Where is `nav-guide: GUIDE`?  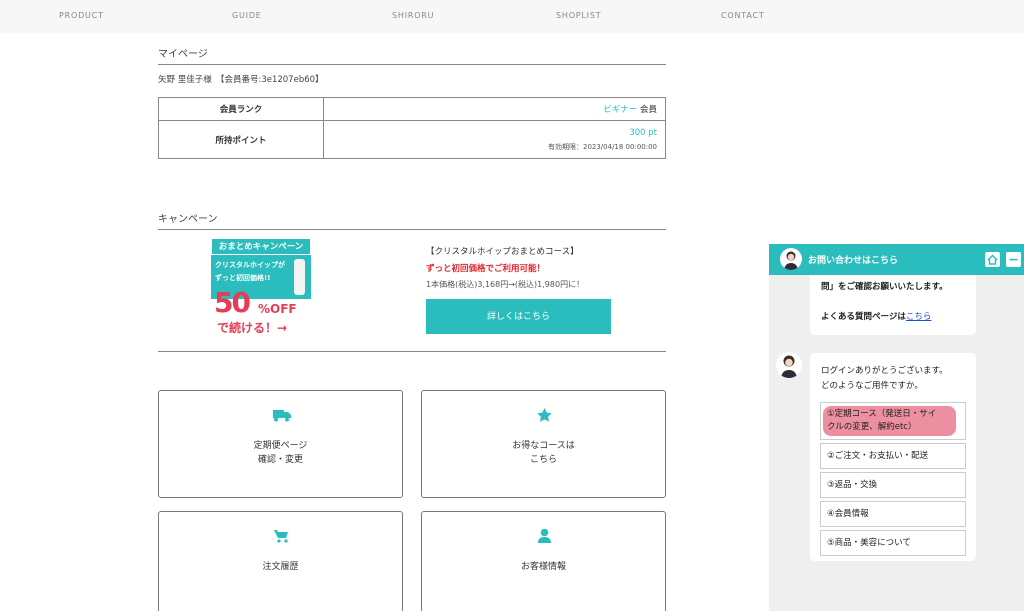
nav-guide: GUIDE is located at coordinates (247, 15).